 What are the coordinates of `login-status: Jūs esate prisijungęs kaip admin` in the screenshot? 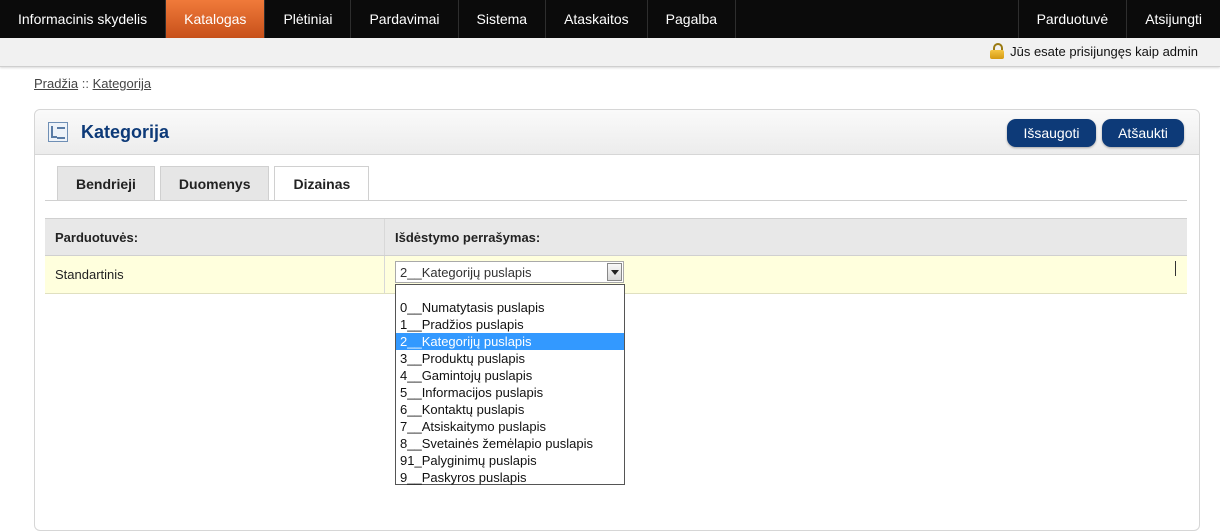 It's located at (1094, 51).